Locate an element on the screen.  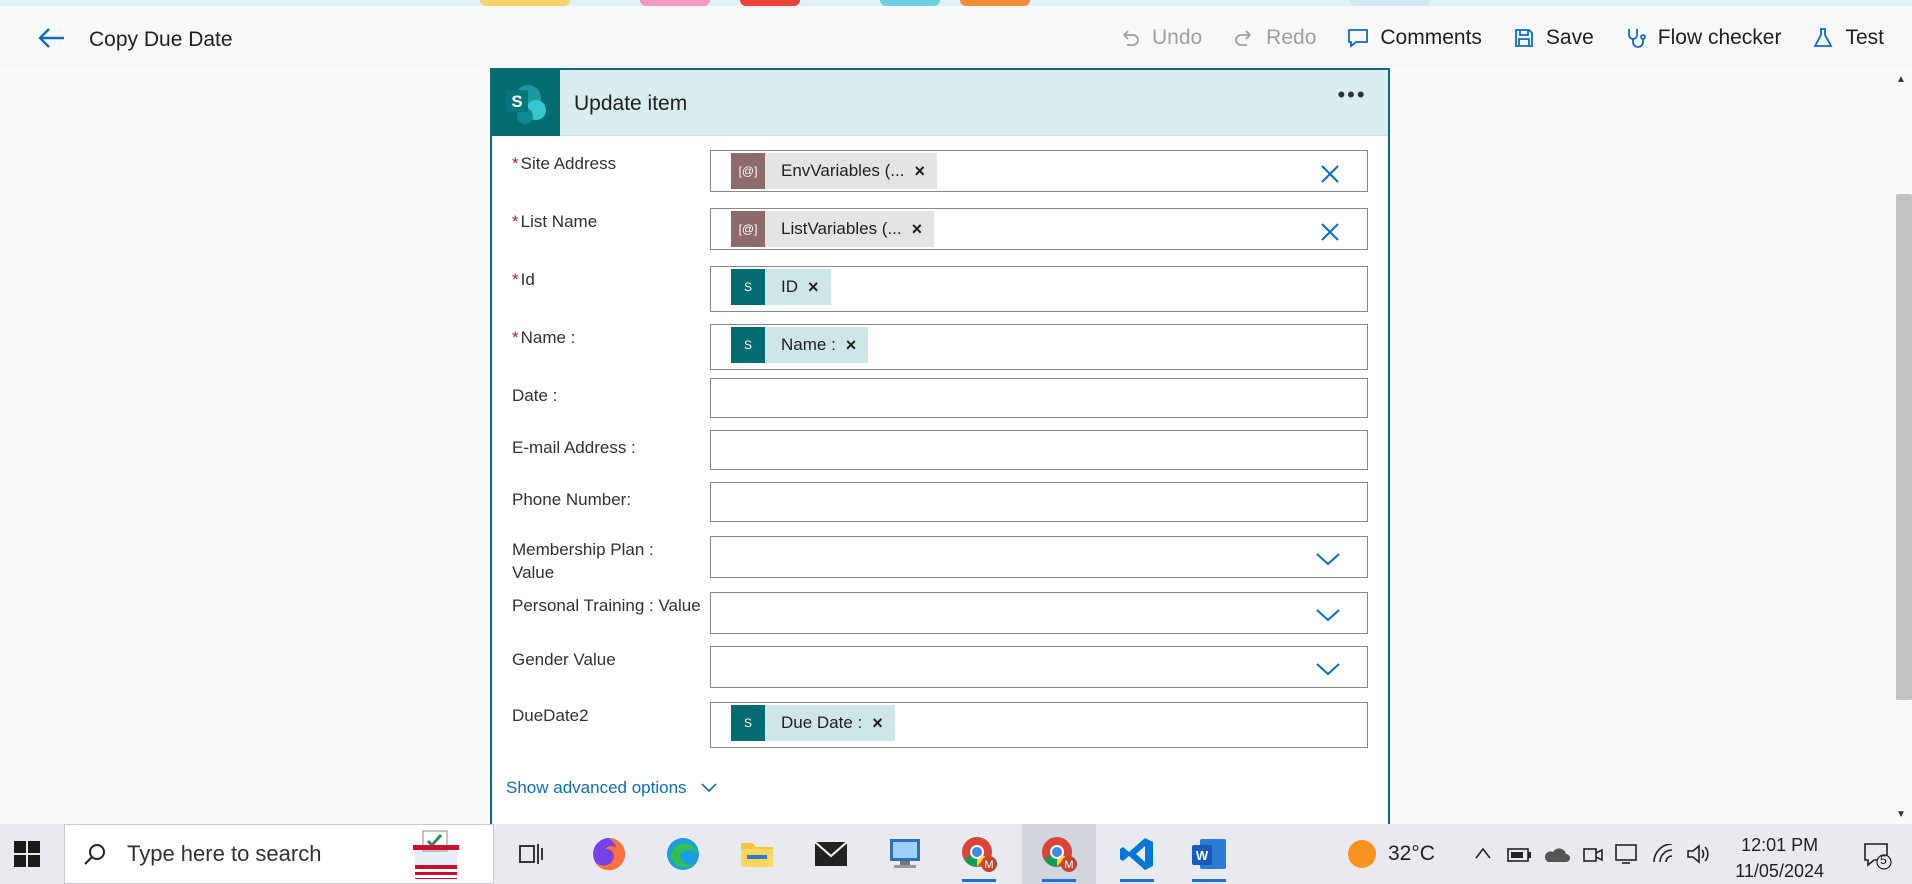
show-advanced-options-link: Show advanced options is located at coordinates (611, 788).